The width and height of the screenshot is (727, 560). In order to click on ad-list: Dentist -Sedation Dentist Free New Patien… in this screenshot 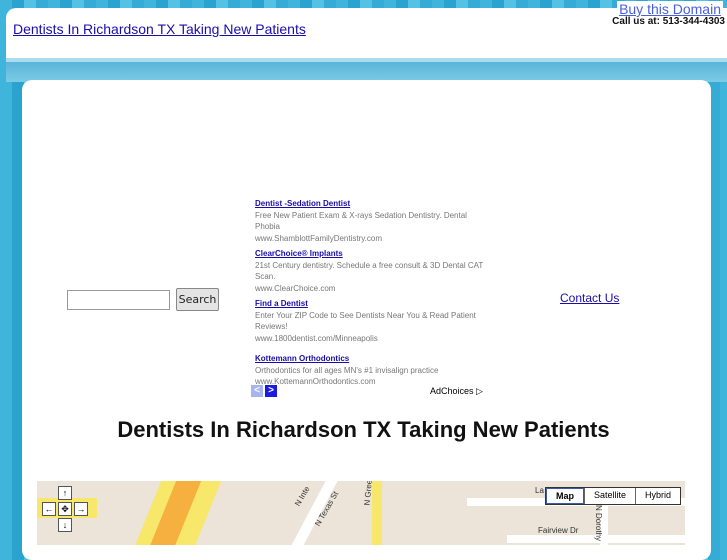, I will do `click(370, 295)`.